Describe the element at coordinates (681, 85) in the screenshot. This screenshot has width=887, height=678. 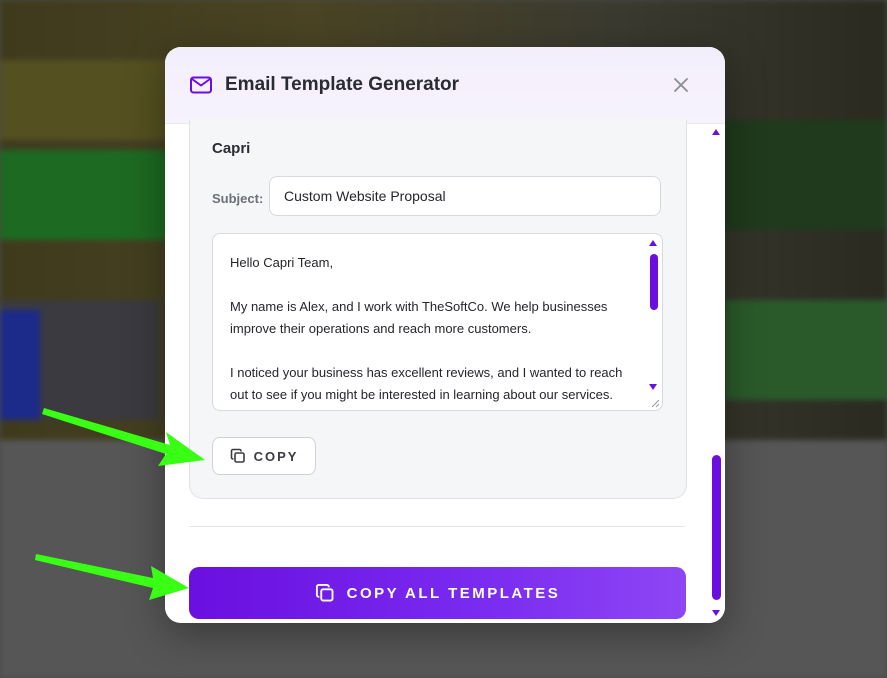
I see `close-icon` at that location.